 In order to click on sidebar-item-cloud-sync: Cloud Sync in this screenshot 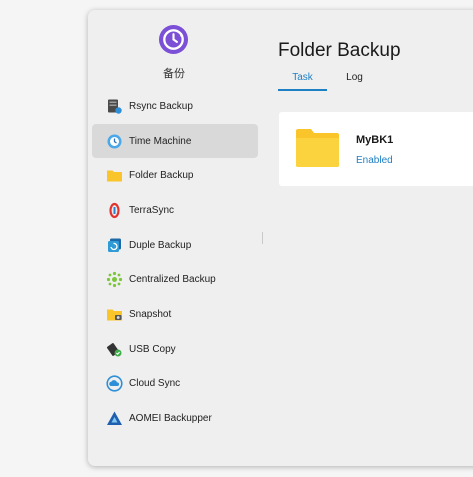, I will do `click(175, 384)`.